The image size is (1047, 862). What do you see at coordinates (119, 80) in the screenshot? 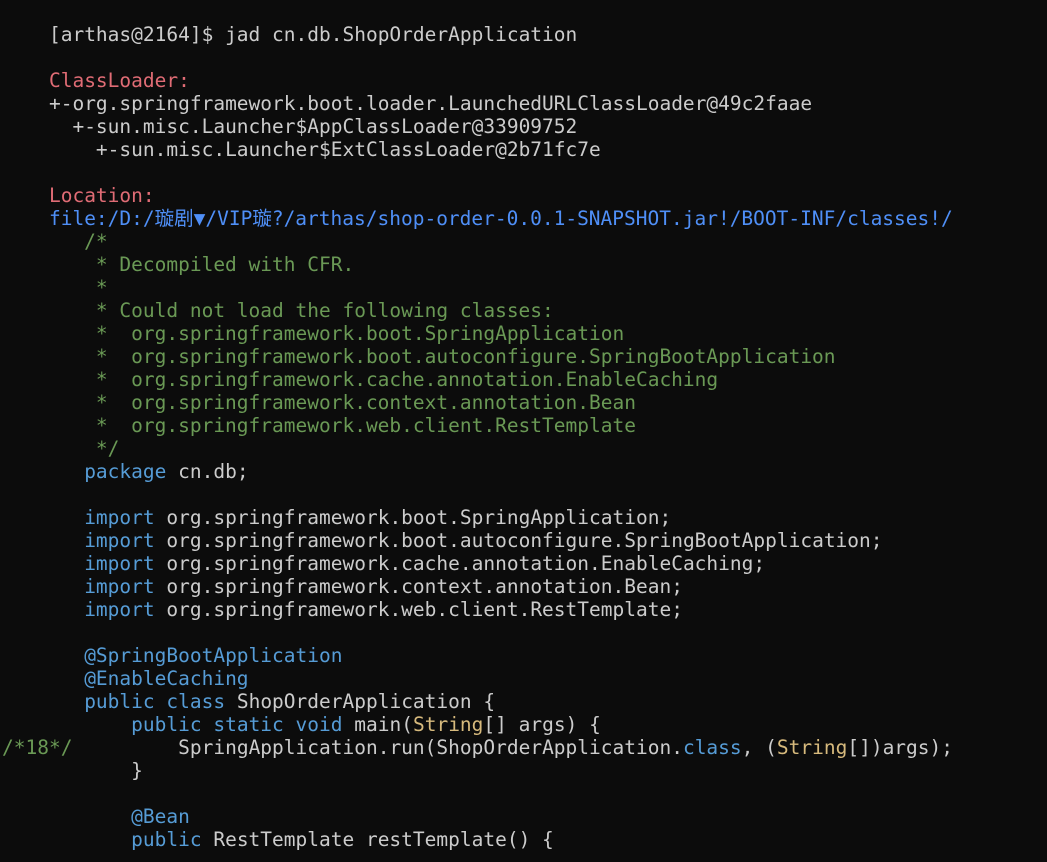
I see `classloader-label: ClassLoader:` at bounding box center [119, 80].